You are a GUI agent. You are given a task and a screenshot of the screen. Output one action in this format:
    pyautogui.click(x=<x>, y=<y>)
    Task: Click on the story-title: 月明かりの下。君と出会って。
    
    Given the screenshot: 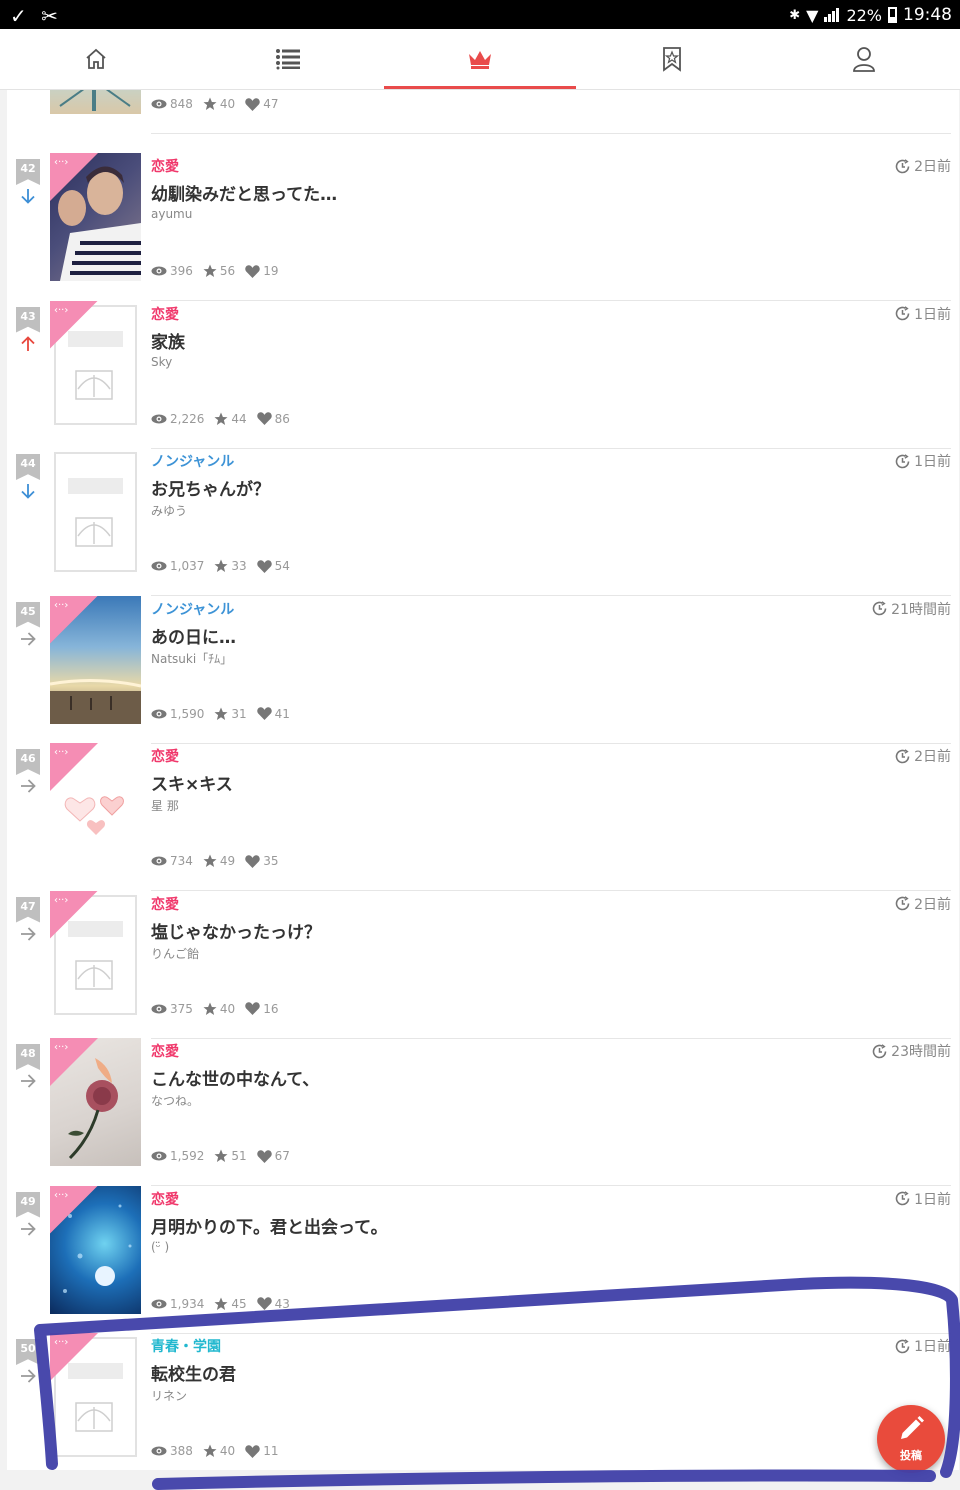 What is the action you would take?
    pyautogui.click(x=269, y=1225)
    